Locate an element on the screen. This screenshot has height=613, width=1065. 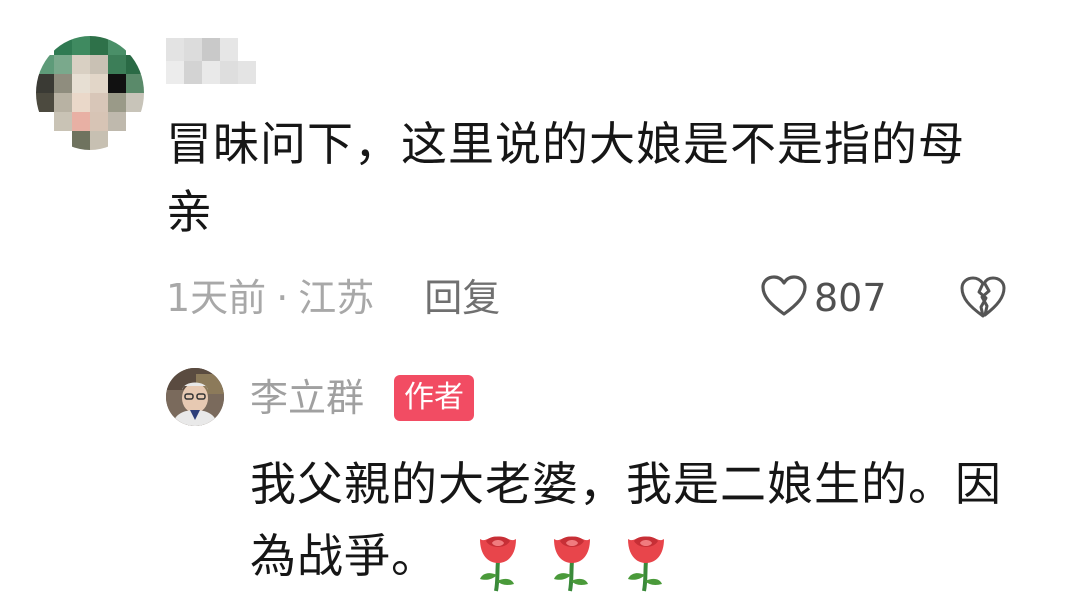
like-count: 807 is located at coordinates (850, 298).